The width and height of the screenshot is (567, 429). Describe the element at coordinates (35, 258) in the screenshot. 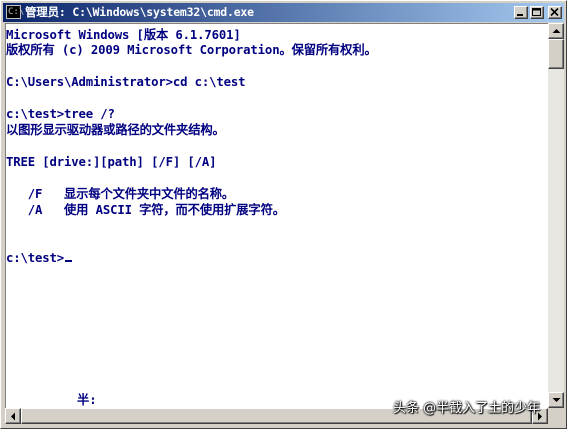

I see `console-prompt: c:\test>` at that location.